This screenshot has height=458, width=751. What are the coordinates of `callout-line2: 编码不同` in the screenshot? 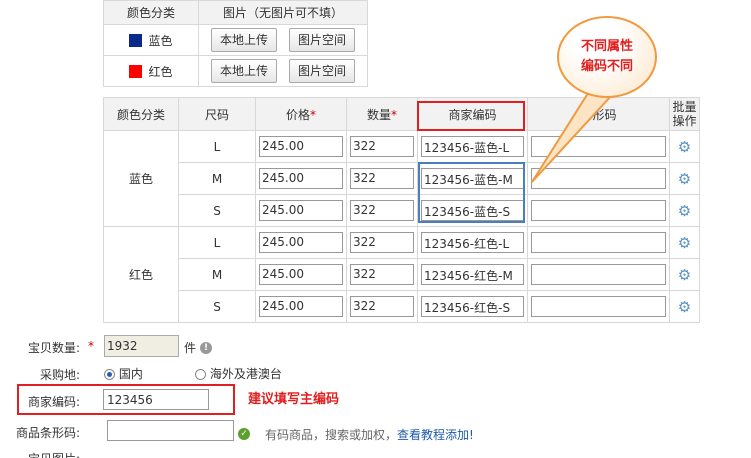 It's located at (606, 66).